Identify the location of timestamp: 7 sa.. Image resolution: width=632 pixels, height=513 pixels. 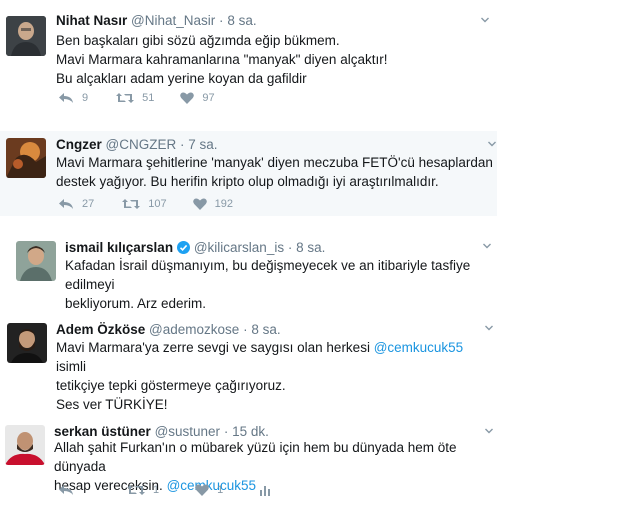
(202, 144).